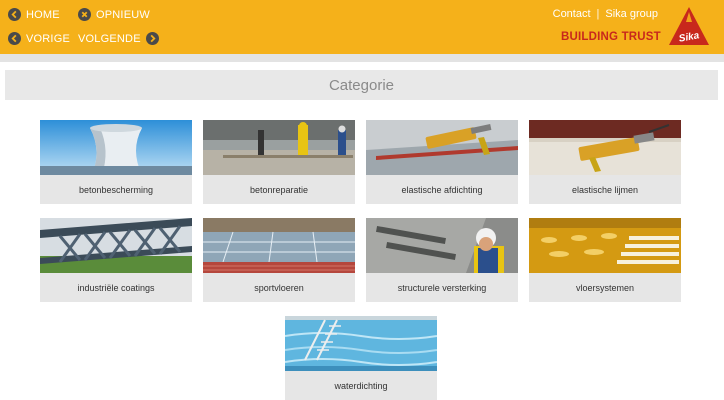 This screenshot has width=724, height=400. I want to click on swimming-pool-photo-icon, so click(361, 343).